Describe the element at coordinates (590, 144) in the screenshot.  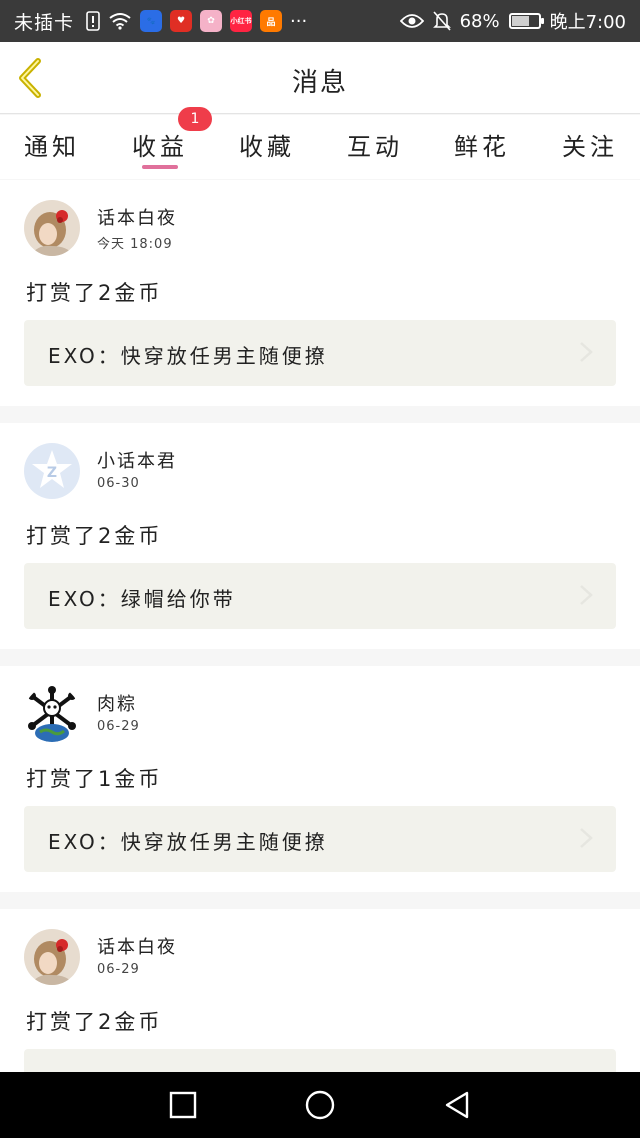
I see `tab-following: 关注` at that location.